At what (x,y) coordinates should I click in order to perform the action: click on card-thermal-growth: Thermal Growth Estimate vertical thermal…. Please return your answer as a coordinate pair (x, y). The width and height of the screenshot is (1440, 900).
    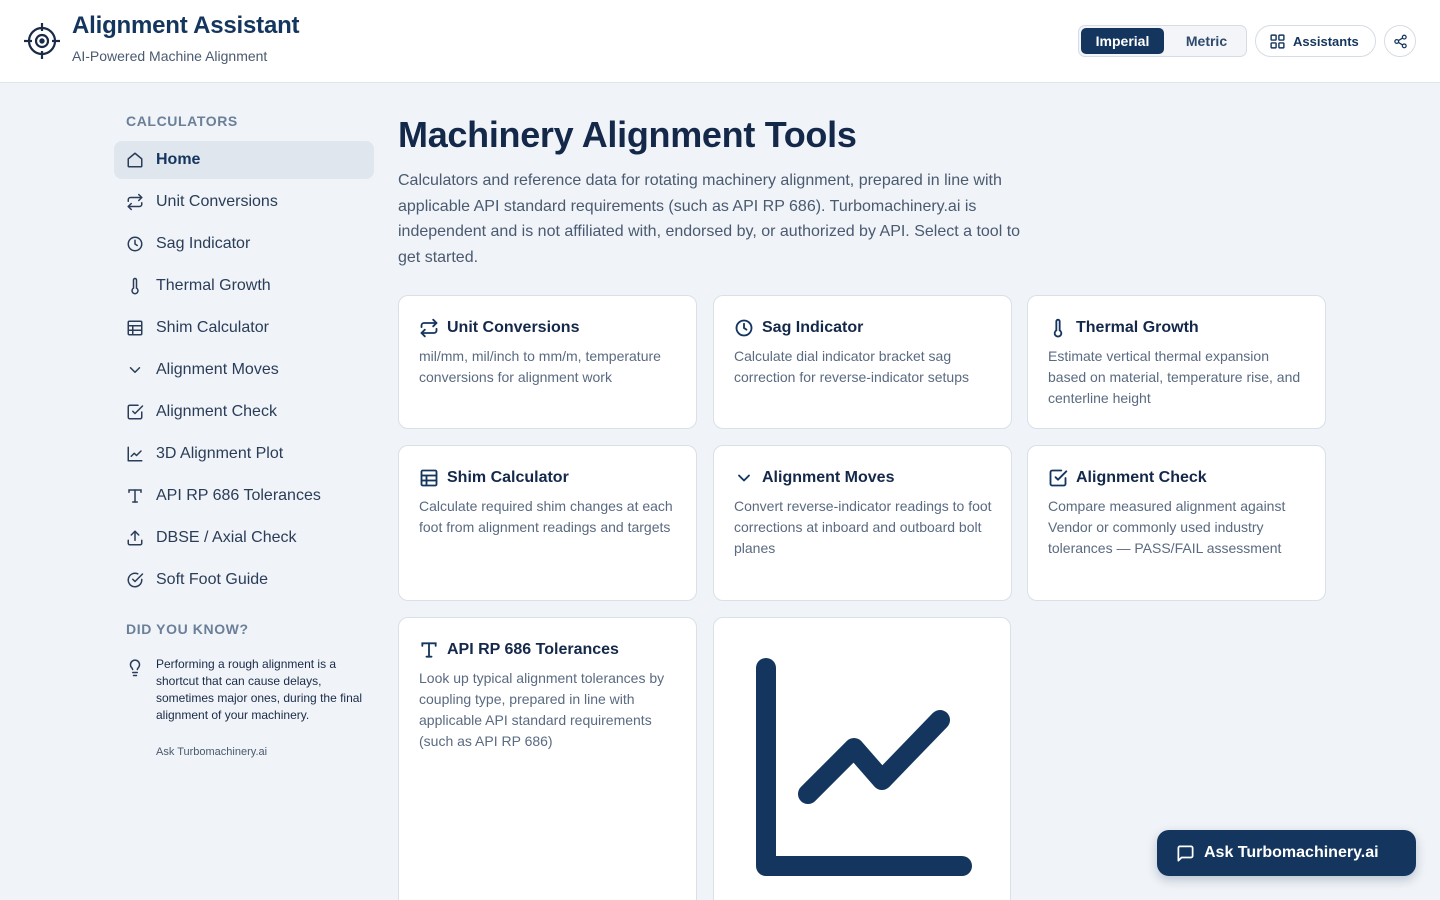
    Looking at the image, I should click on (1176, 362).